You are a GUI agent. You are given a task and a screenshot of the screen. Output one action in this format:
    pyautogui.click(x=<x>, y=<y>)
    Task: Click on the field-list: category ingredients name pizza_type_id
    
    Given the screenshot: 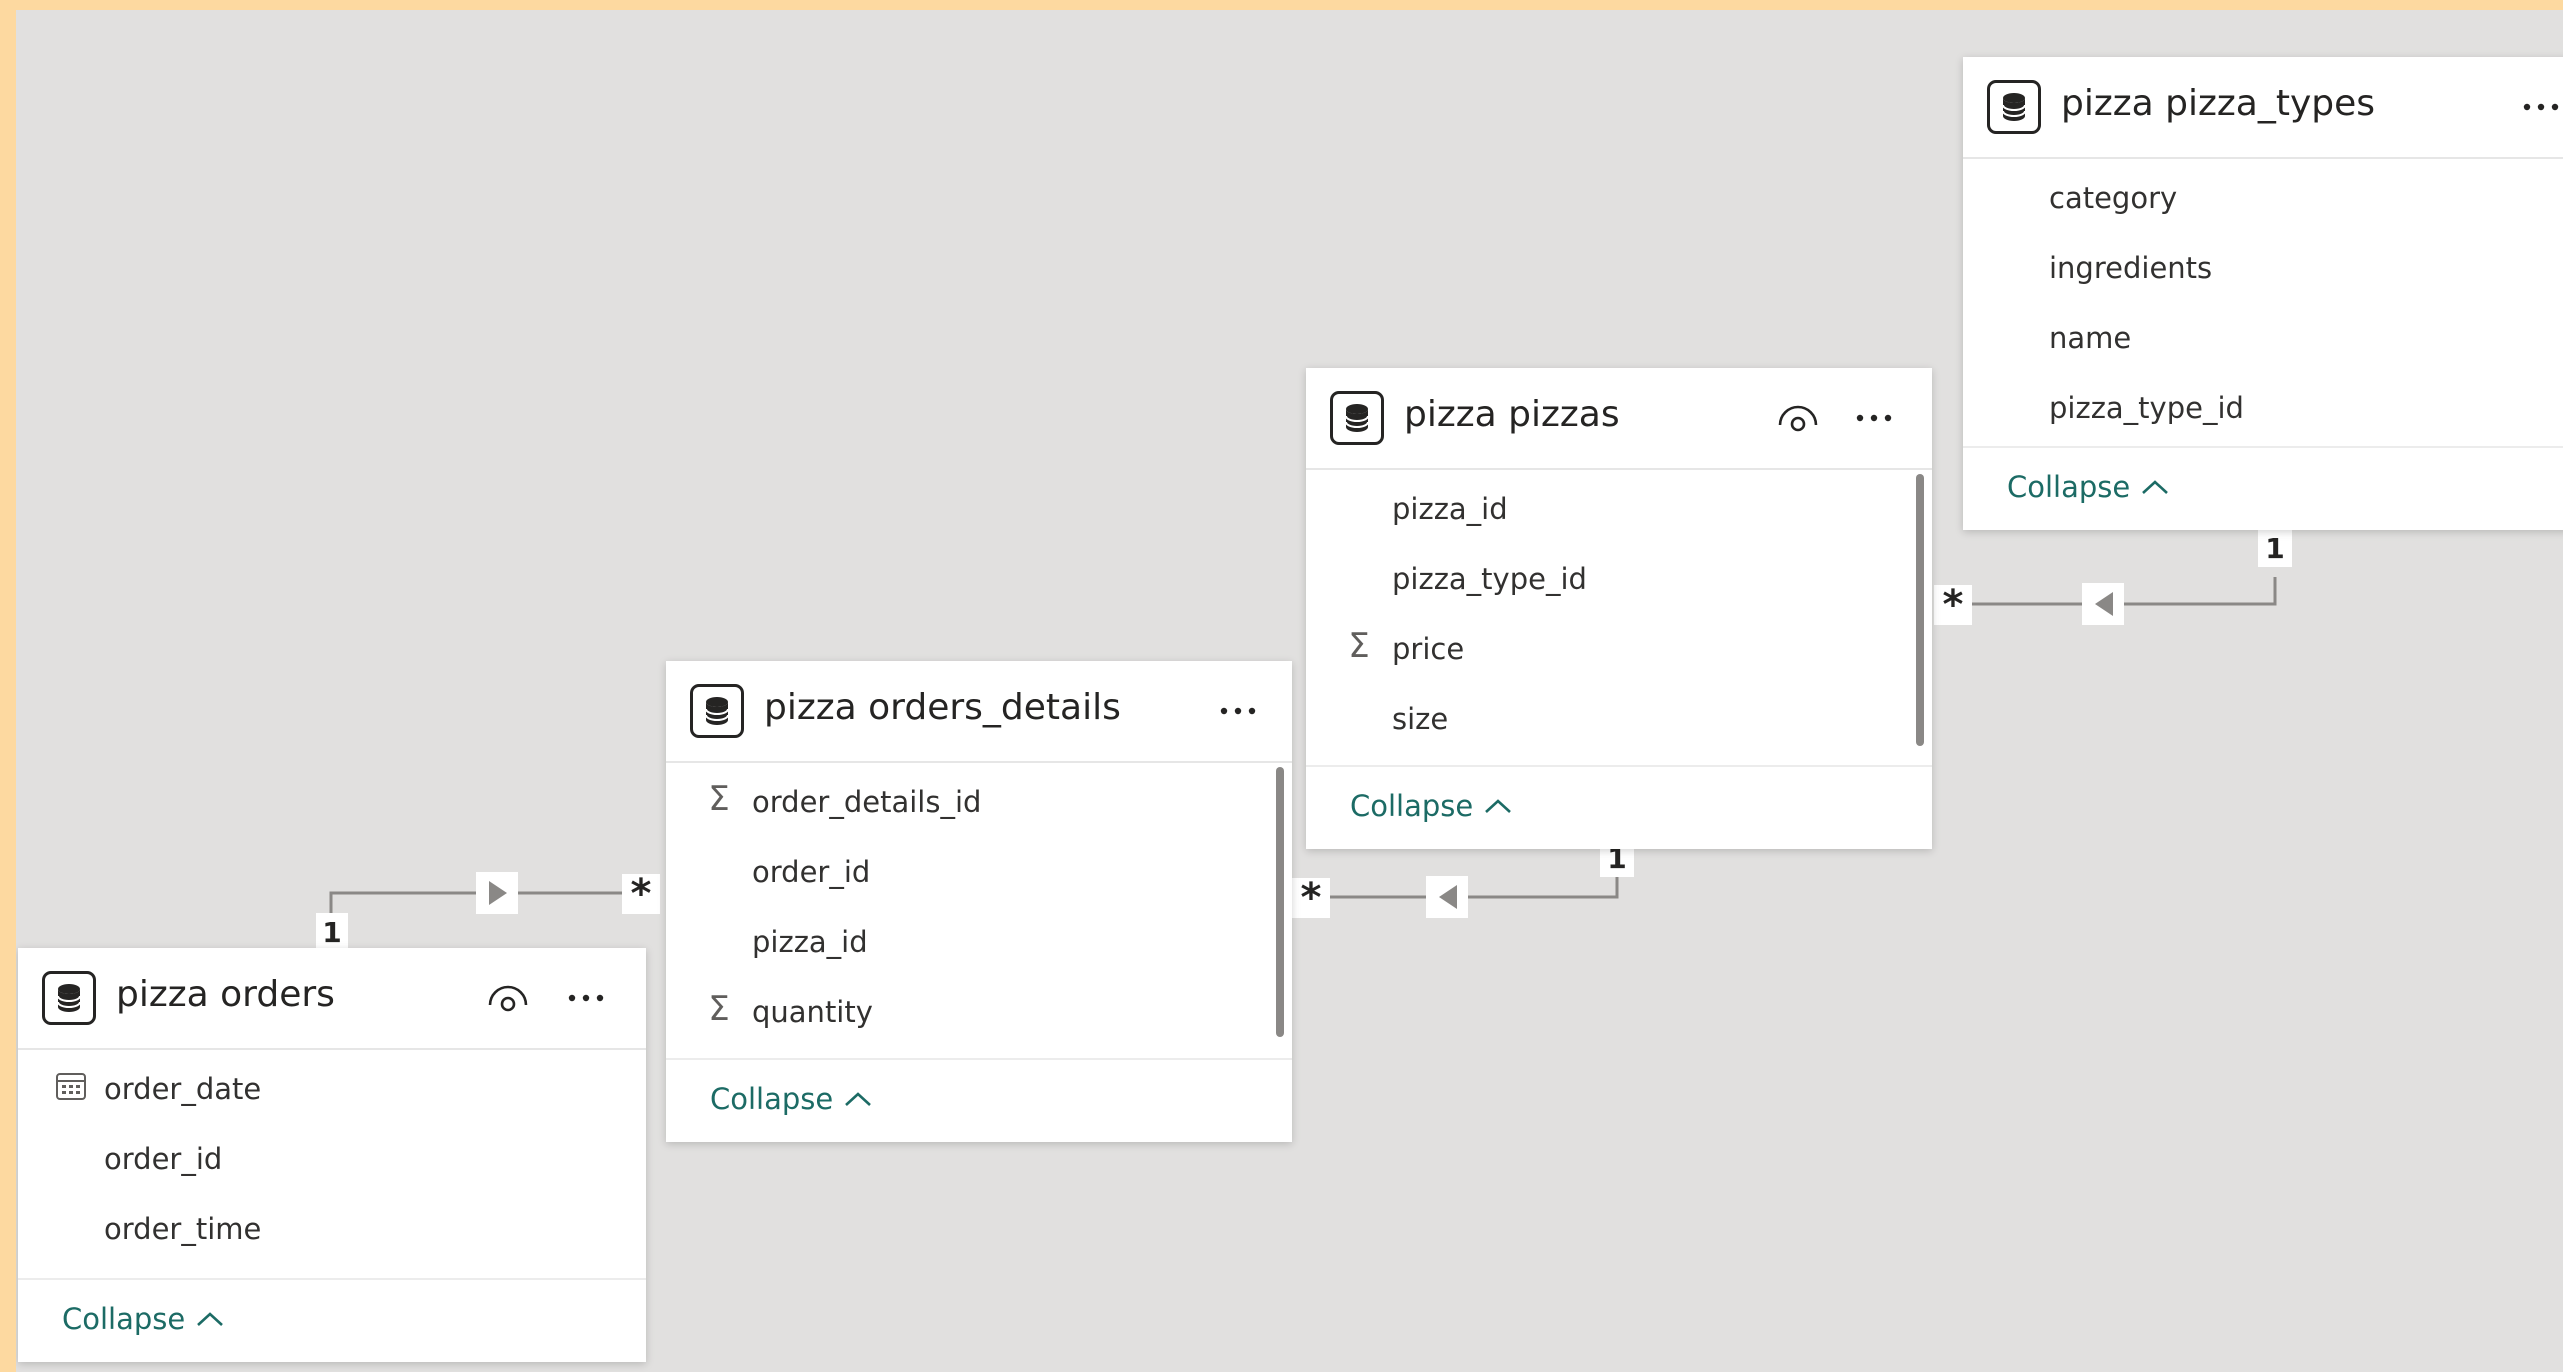 What is the action you would take?
    pyautogui.click(x=2263, y=300)
    